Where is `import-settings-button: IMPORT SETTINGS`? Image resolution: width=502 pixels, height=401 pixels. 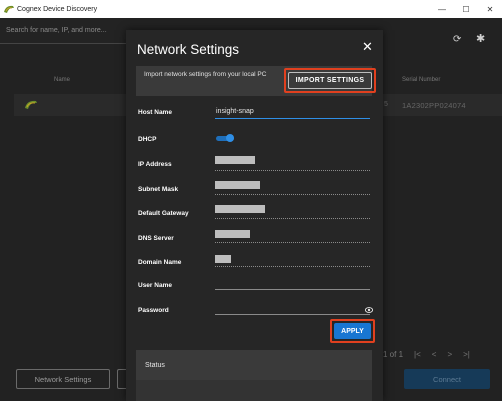 import-settings-button: IMPORT SETTINGS is located at coordinates (330, 80).